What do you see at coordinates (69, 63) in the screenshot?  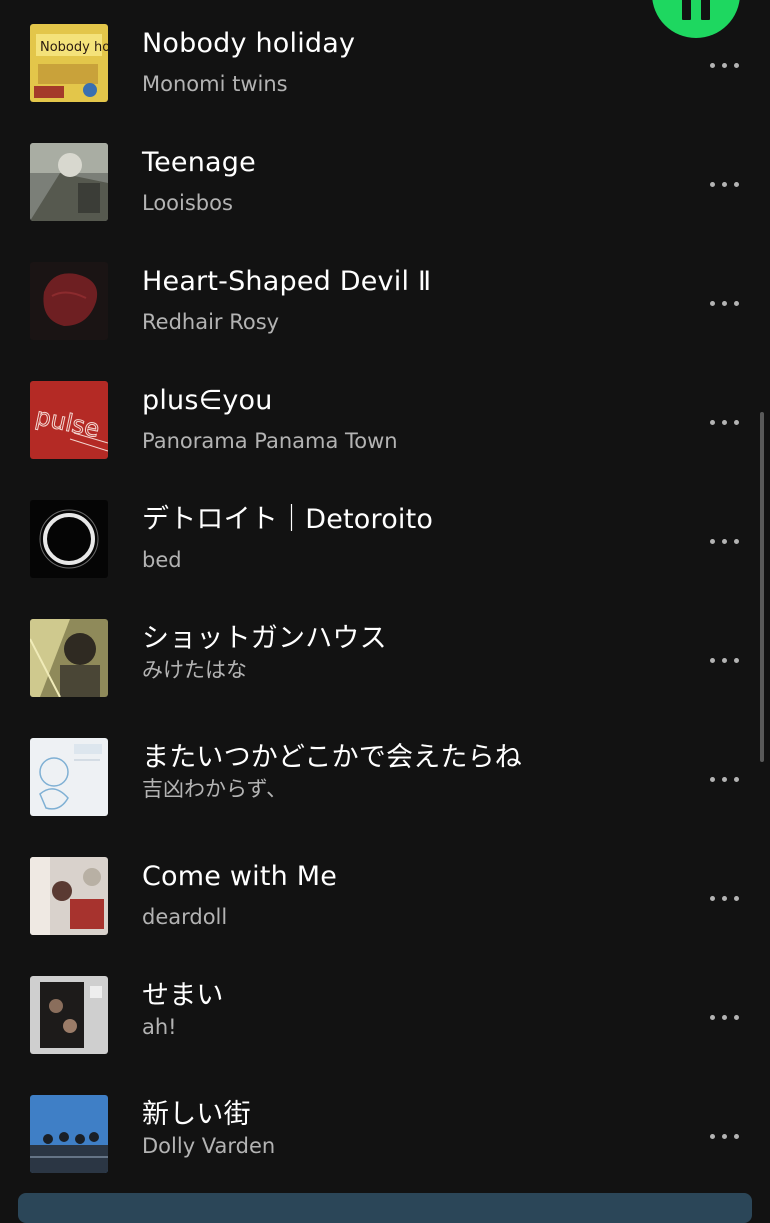 I see `album-art: Nobody holiday` at bounding box center [69, 63].